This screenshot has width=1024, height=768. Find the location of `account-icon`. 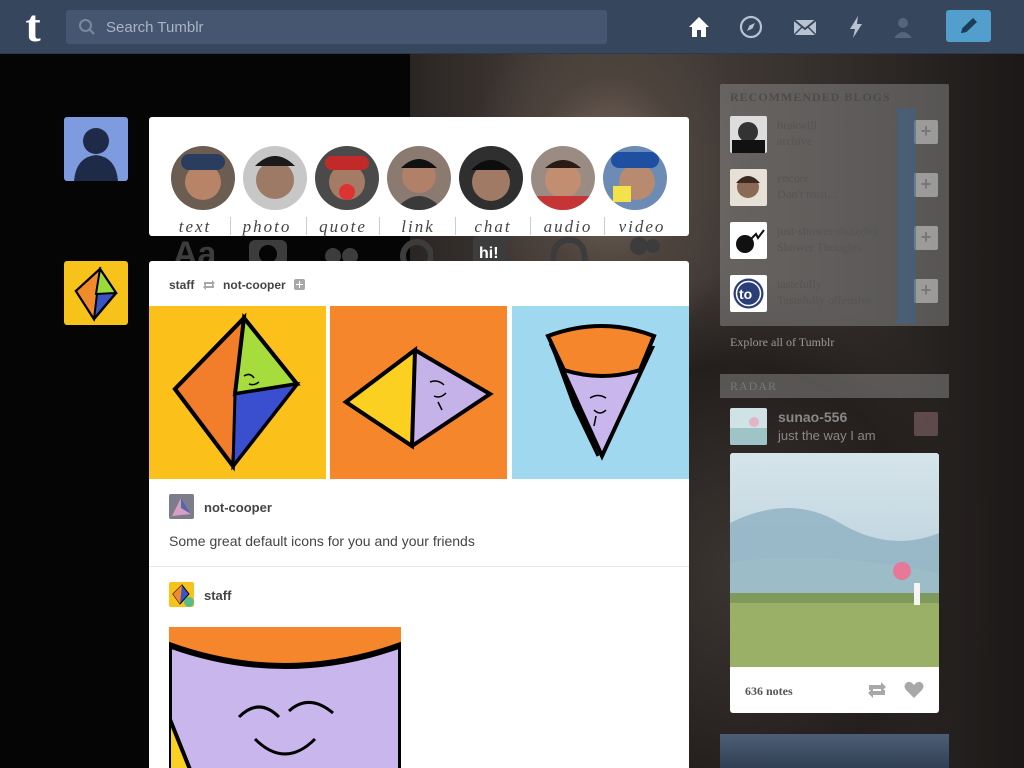

account-icon is located at coordinates (903, 27).